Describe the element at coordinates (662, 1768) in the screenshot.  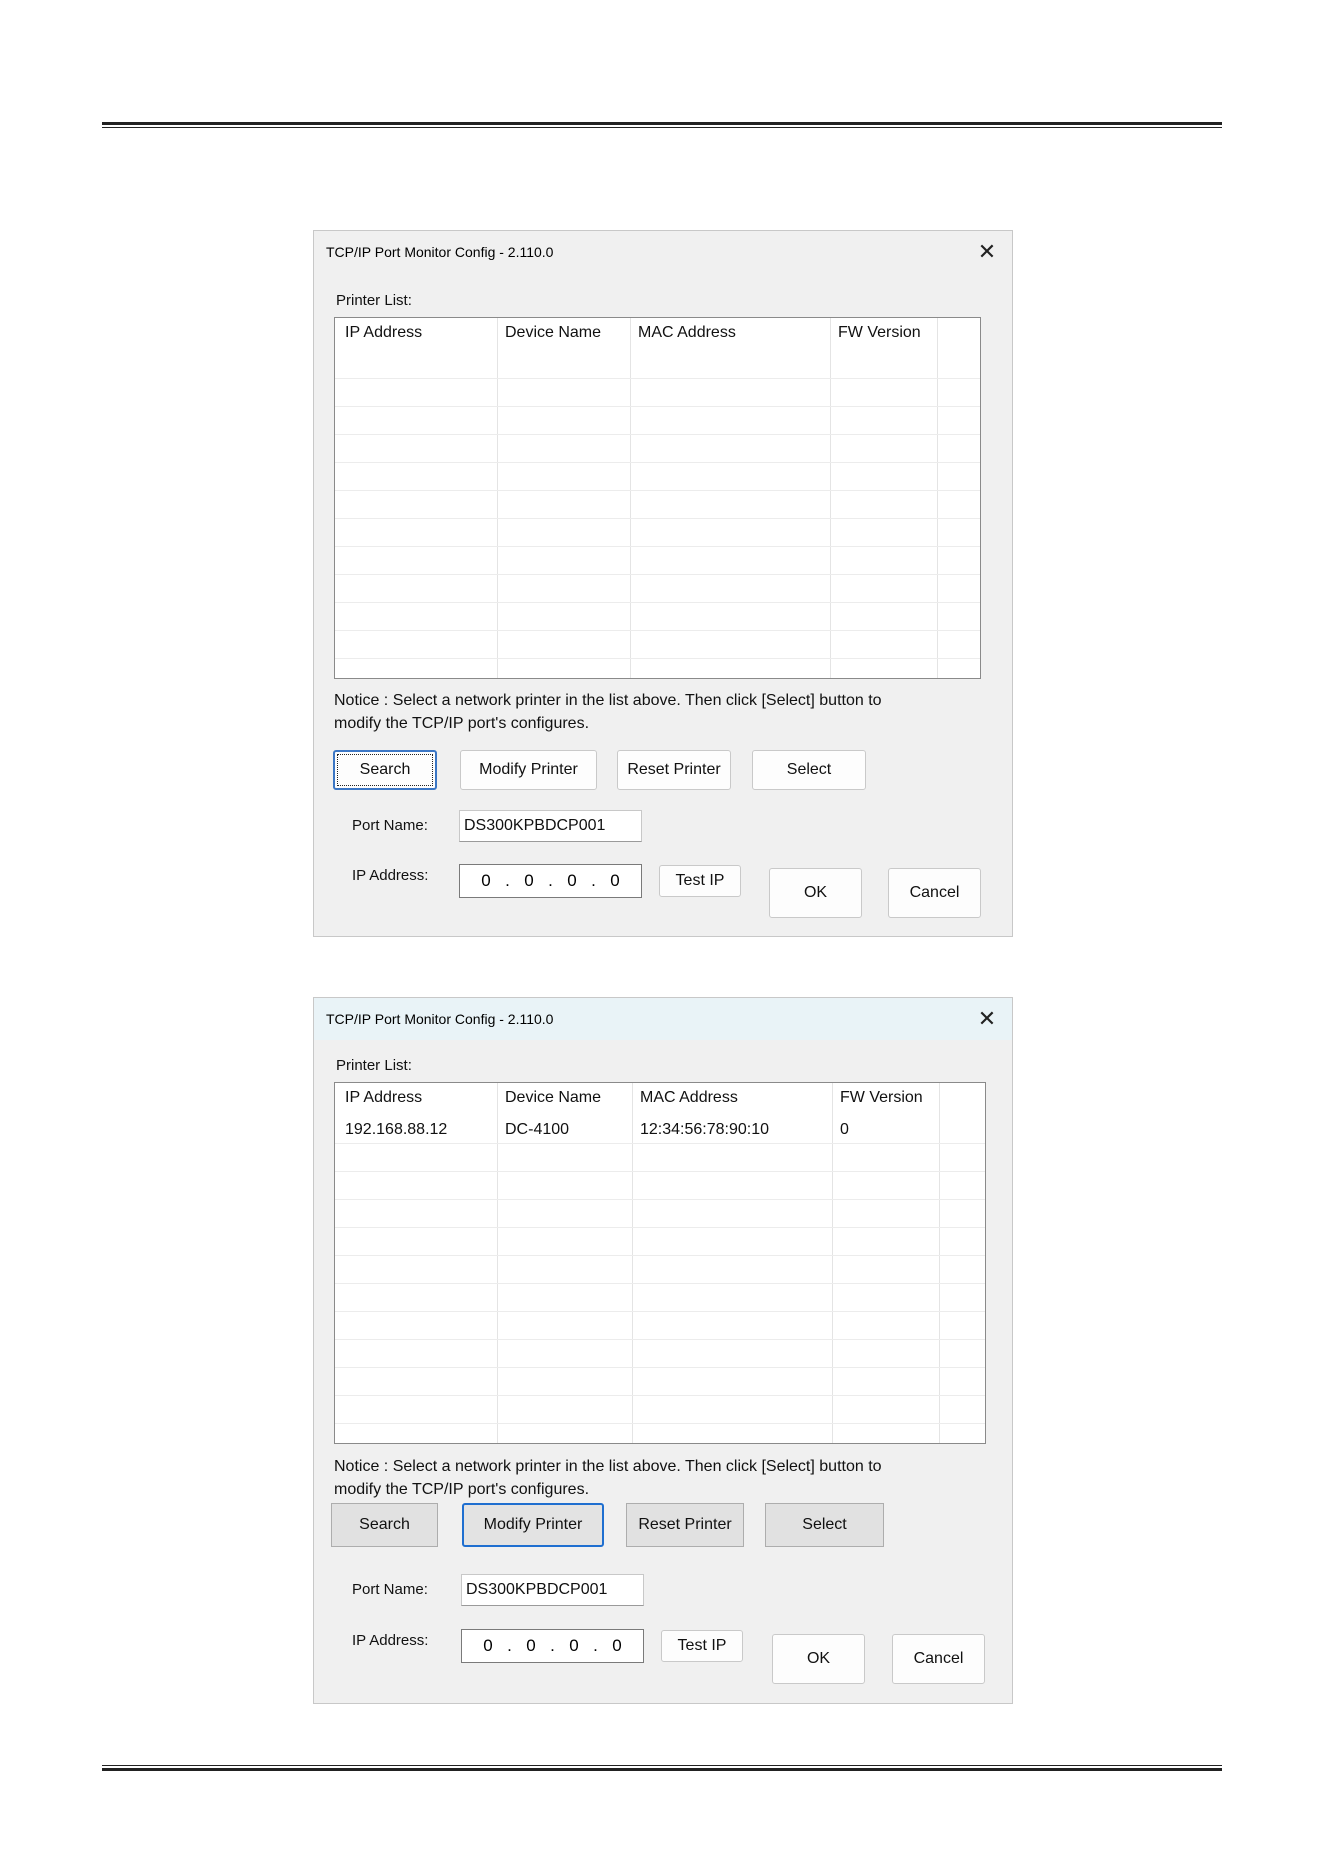
I see `footer-rule` at that location.